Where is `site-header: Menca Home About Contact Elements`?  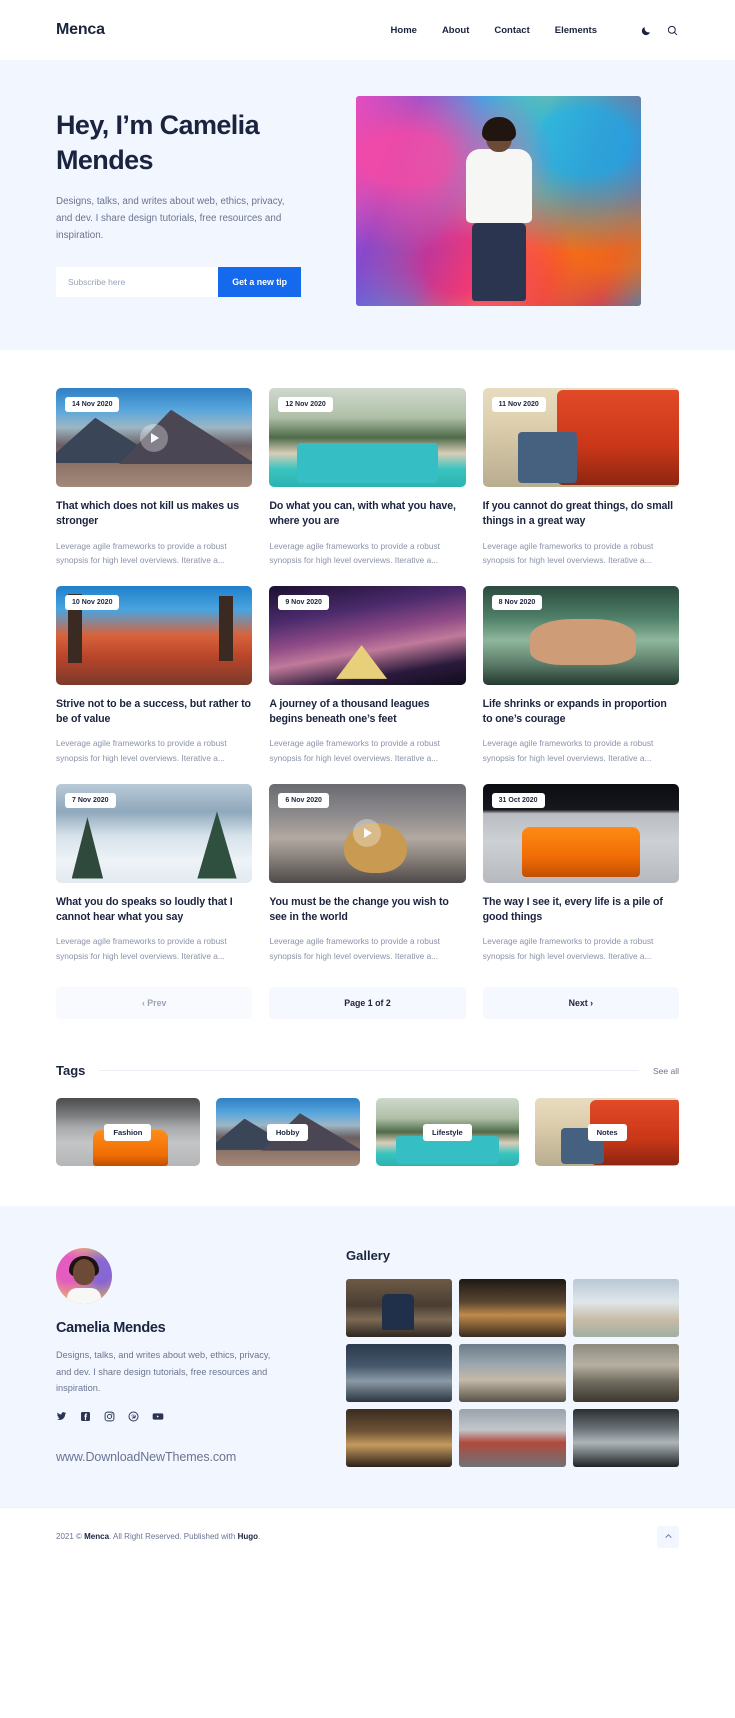 site-header: Menca Home About Contact Elements is located at coordinates (367, 30).